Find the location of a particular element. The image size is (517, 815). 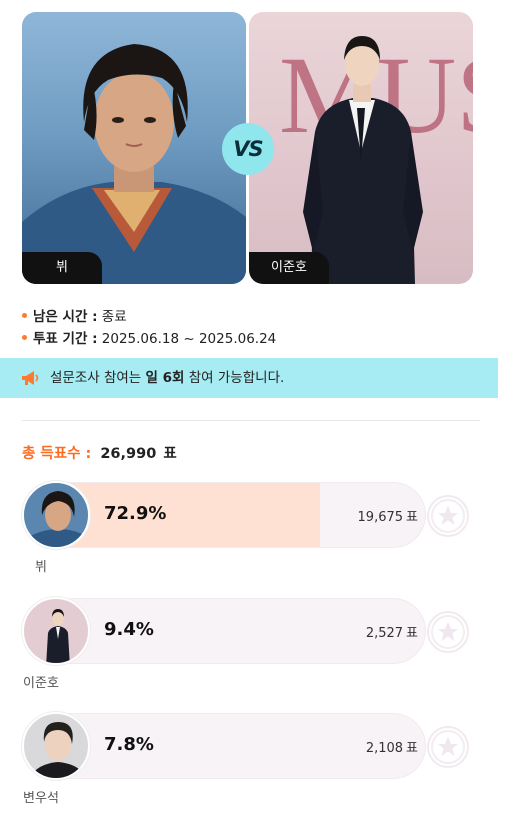

voting-period-value: 2025.06.18 ~ 2025.06.24 is located at coordinates (189, 339).